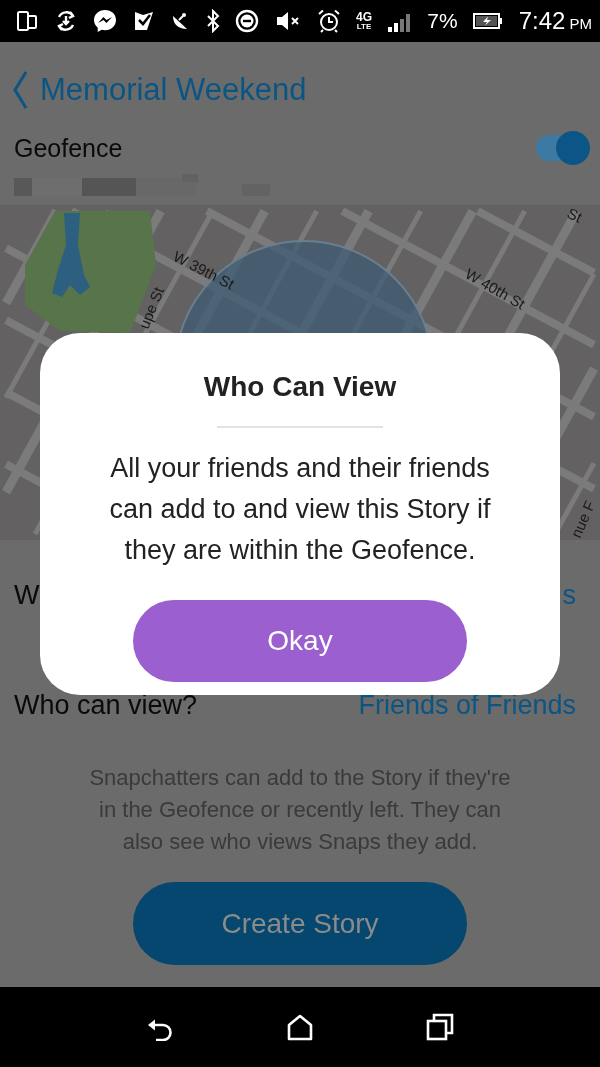 Image resolution: width=600 pixels, height=1067 pixels. Describe the element at coordinates (488, 21) in the screenshot. I see `battery-charging-icon` at that location.